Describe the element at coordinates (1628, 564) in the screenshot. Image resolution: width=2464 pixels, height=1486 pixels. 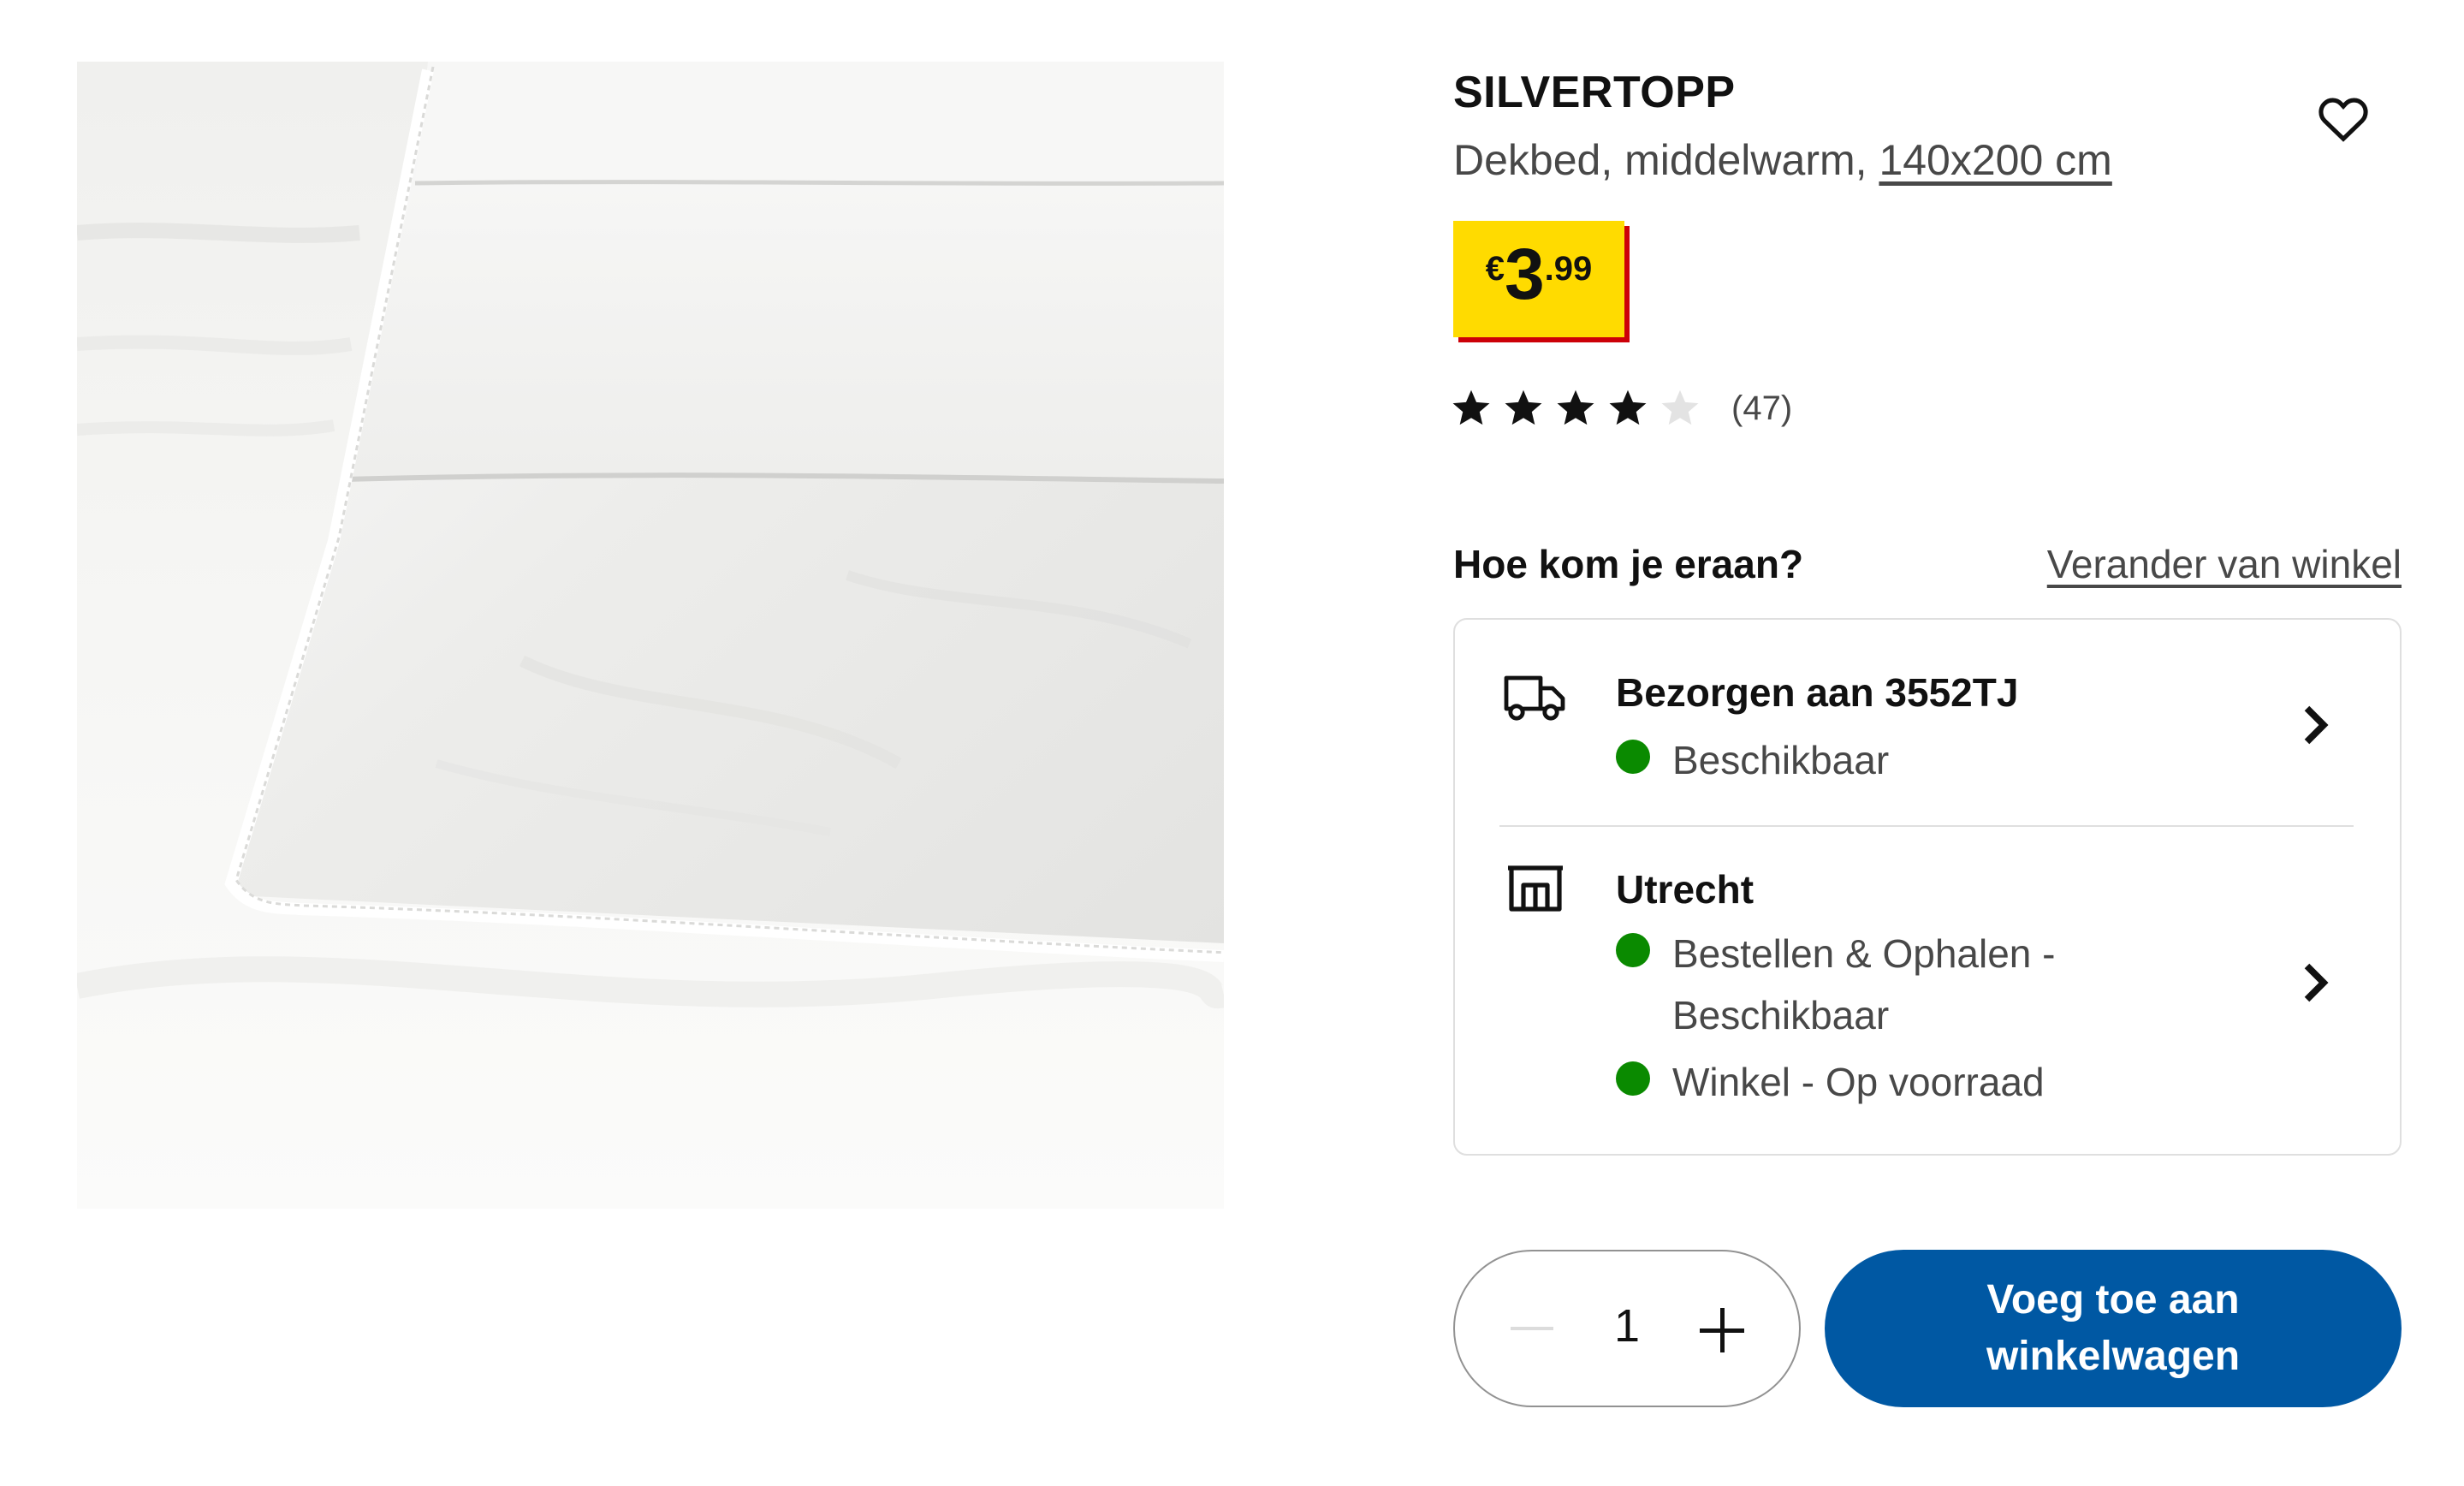
I see `delivery-heading: Hoe kom je eraan?` at that location.